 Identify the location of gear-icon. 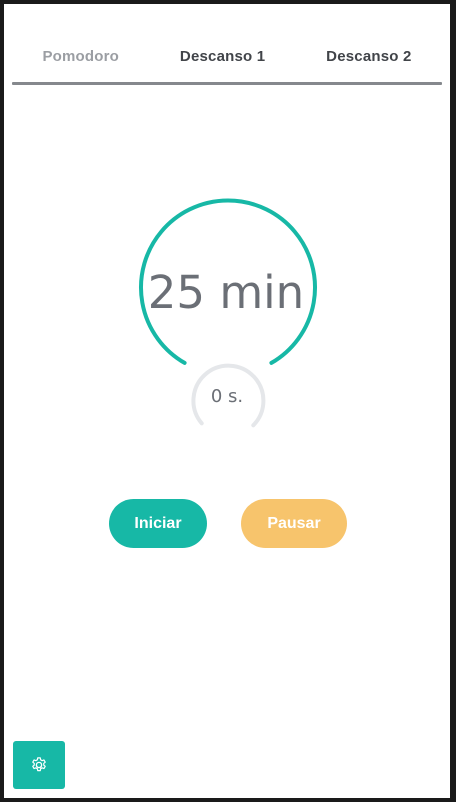
(39, 764).